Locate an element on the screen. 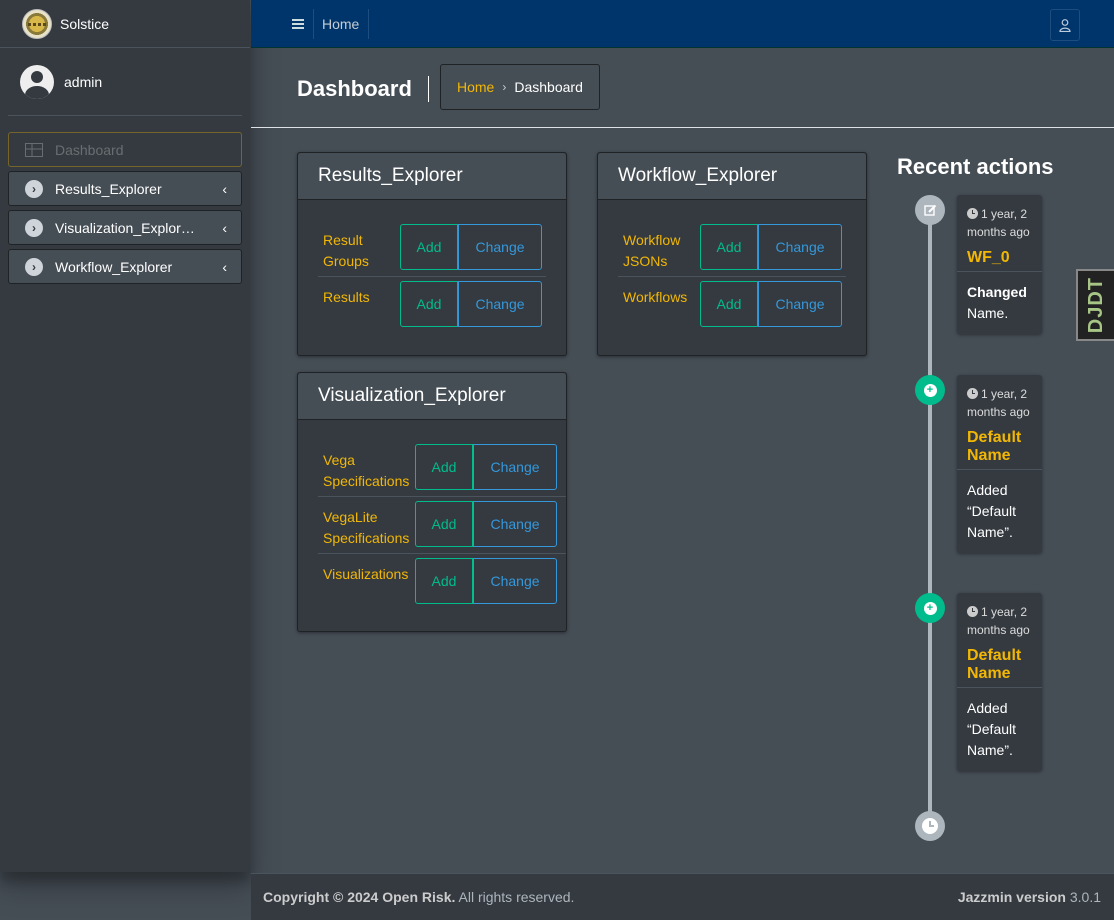 The image size is (1114, 920). breadcrumb: Home › Dashboard is located at coordinates (520, 87).